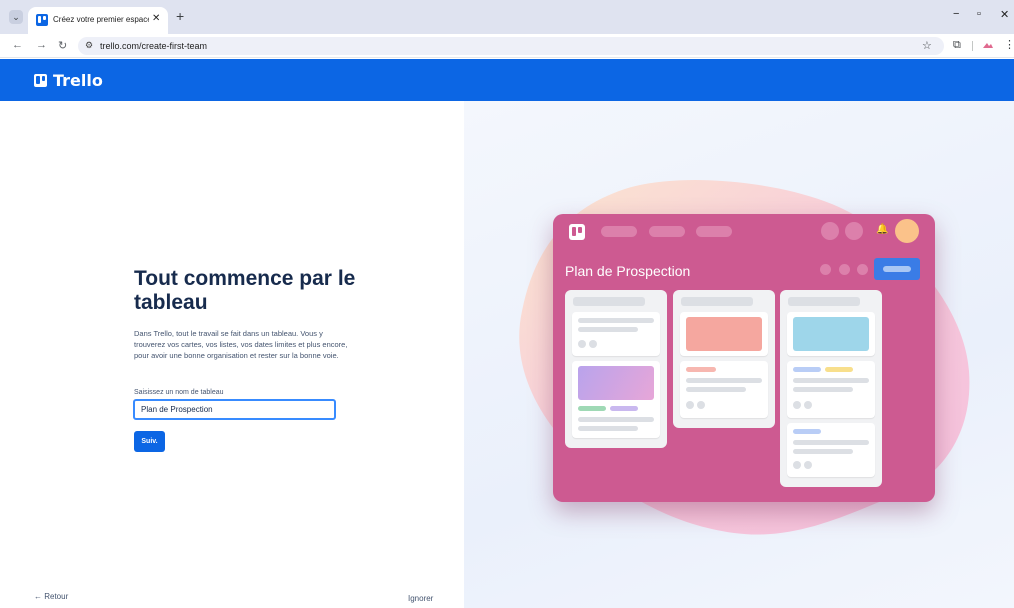 This screenshot has width=1014, height=608. What do you see at coordinates (62, 45) in the screenshot?
I see `reload-icon: ↻` at bounding box center [62, 45].